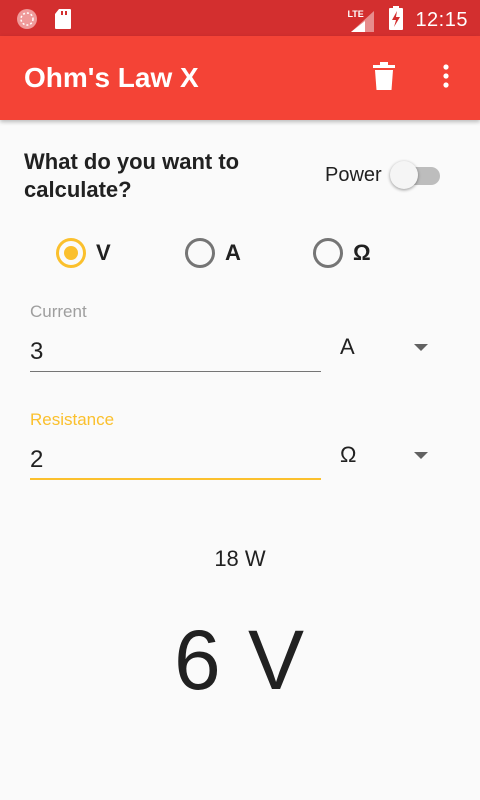 Image resolution: width=480 pixels, height=800 pixels. Describe the element at coordinates (72, 419) in the screenshot. I see `resistance-label: Resistance` at that location.